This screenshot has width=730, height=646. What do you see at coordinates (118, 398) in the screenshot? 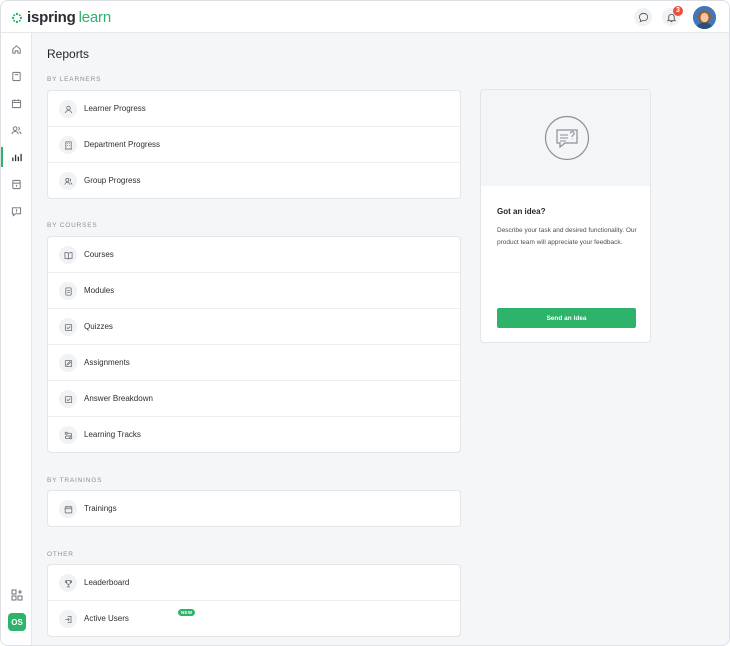
I see `row-label: Answer Breakdown` at bounding box center [118, 398].